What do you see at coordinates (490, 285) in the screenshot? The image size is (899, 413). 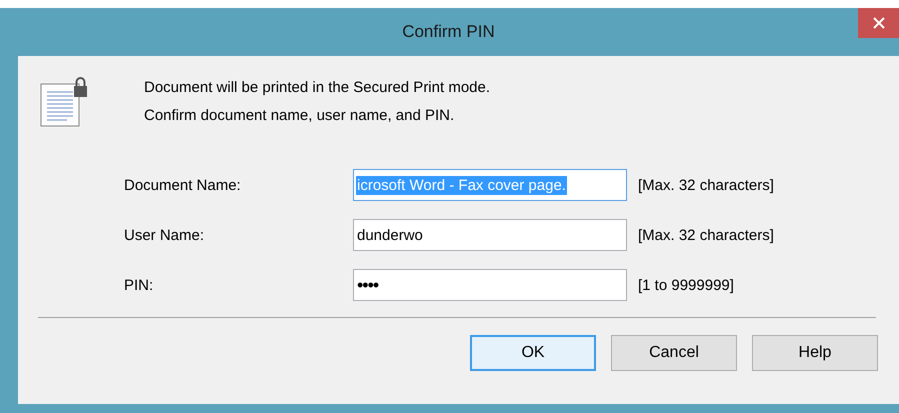 I see `input-field: ••••` at bounding box center [490, 285].